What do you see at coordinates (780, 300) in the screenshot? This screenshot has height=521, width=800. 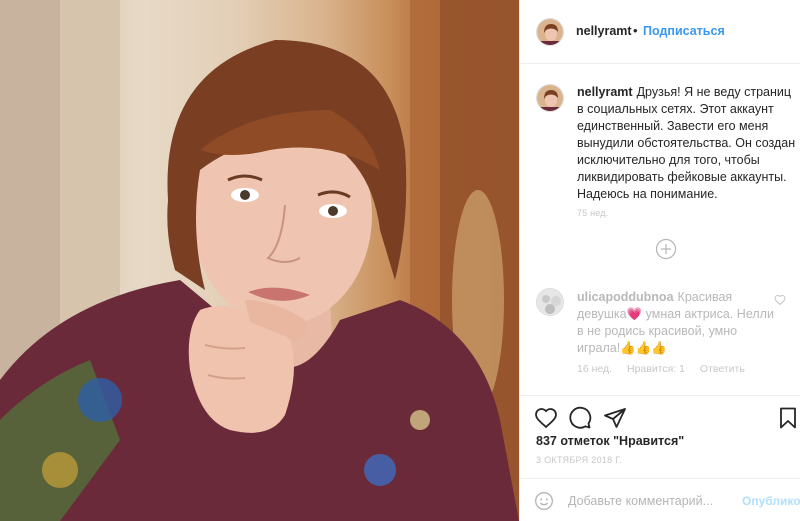 I see `comment-heart-icon` at bounding box center [780, 300].